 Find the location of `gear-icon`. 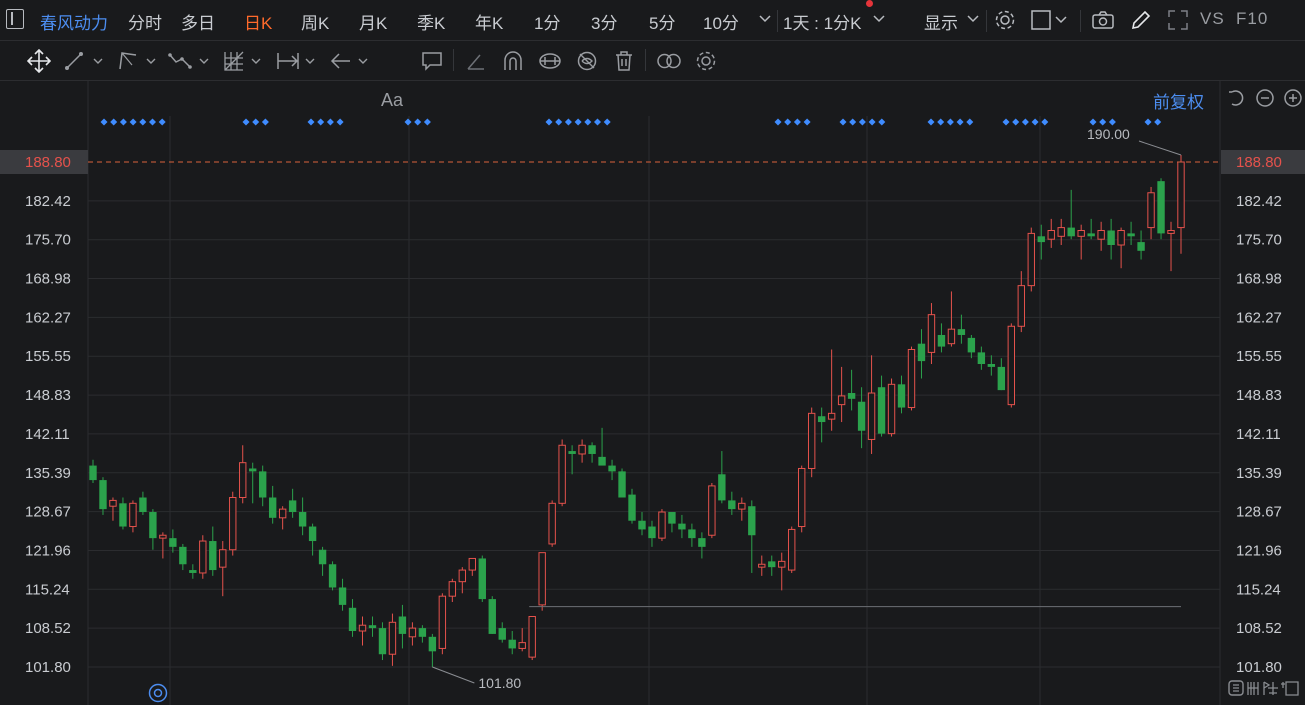

gear-icon is located at coordinates (1005, 20).